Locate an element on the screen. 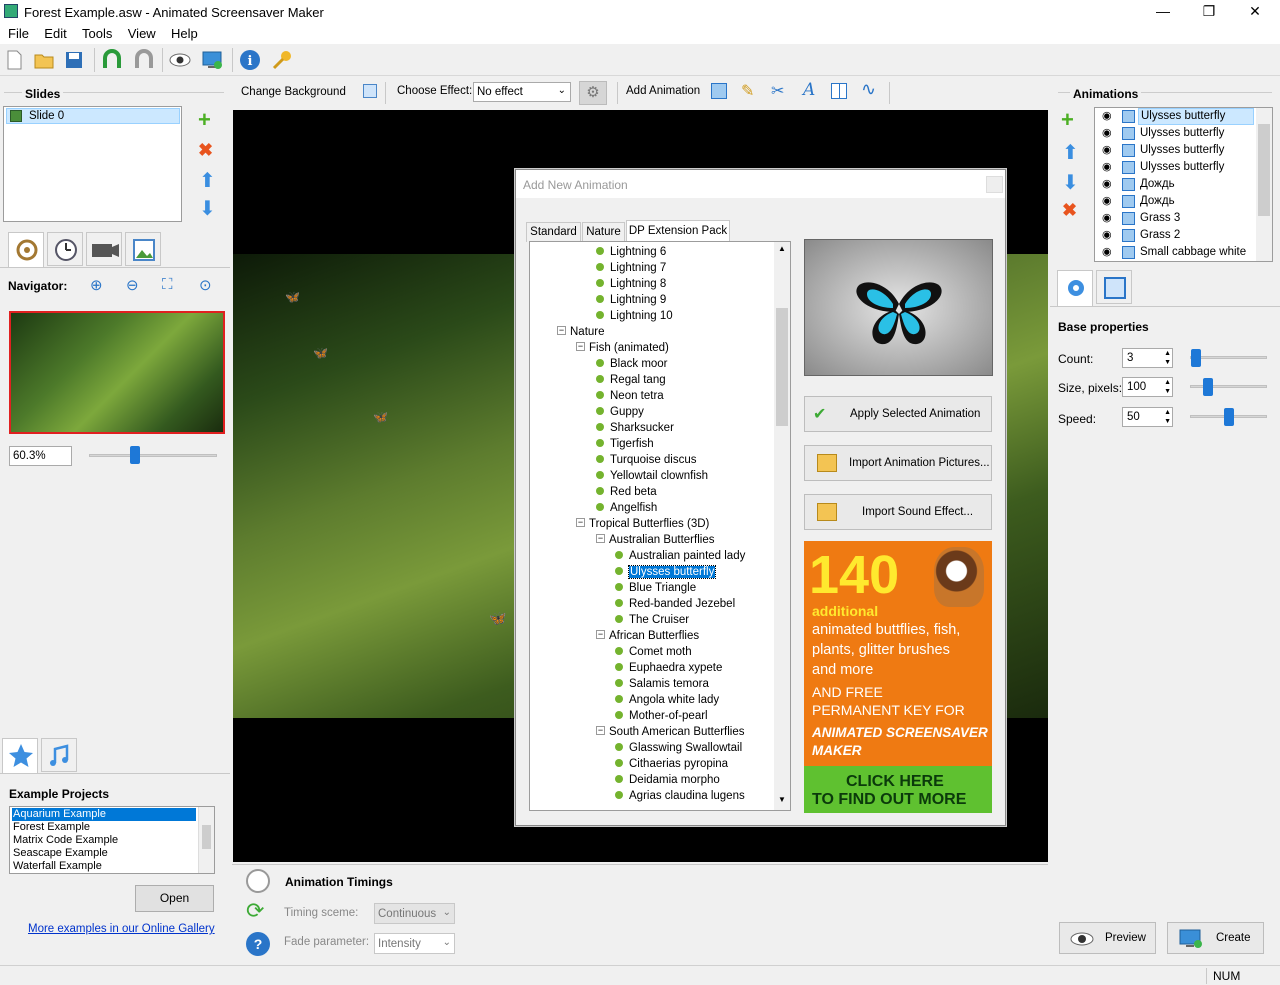 The height and width of the screenshot is (985, 1280). tab-properties is located at coordinates (1075, 288).